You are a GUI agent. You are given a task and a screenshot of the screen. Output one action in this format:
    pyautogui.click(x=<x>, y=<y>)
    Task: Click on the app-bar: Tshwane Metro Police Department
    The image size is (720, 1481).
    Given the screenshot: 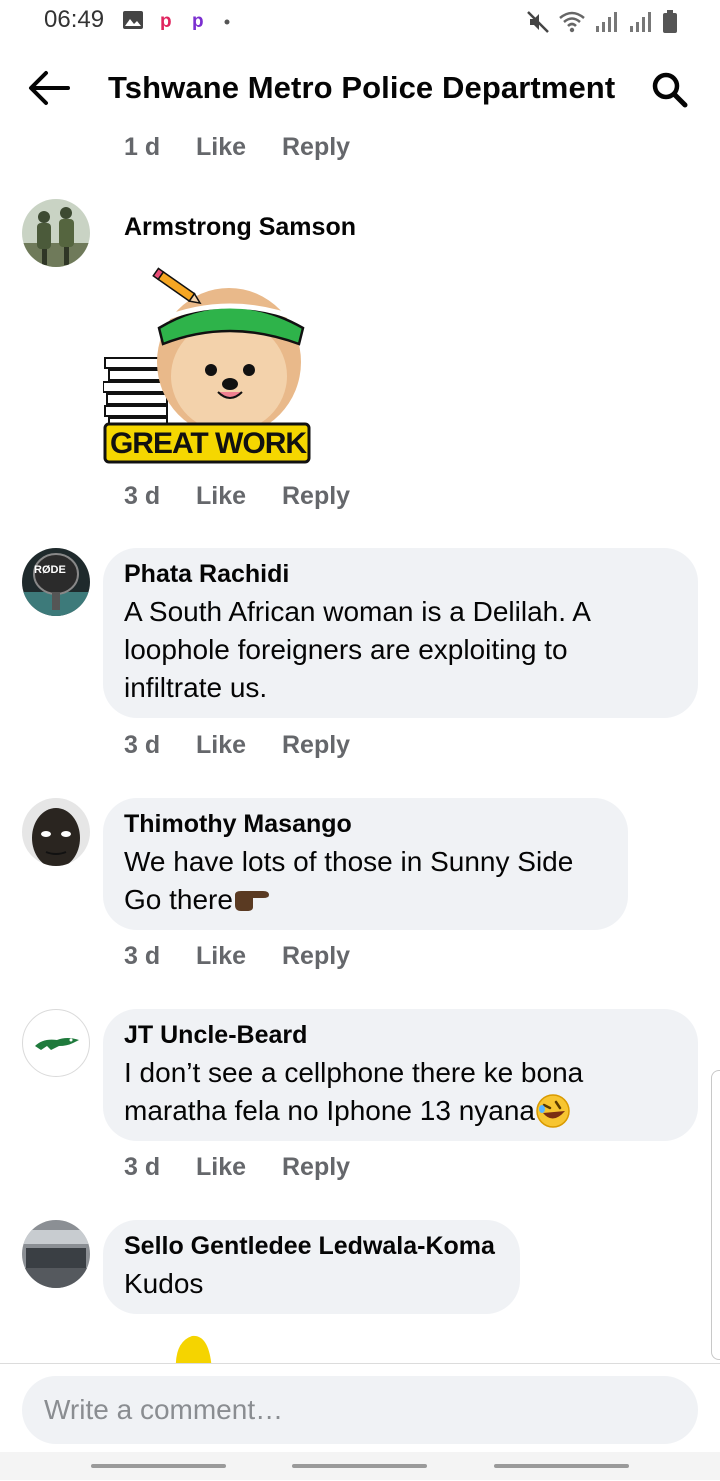 What is the action you would take?
    pyautogui.click(x=360, y=88)
    